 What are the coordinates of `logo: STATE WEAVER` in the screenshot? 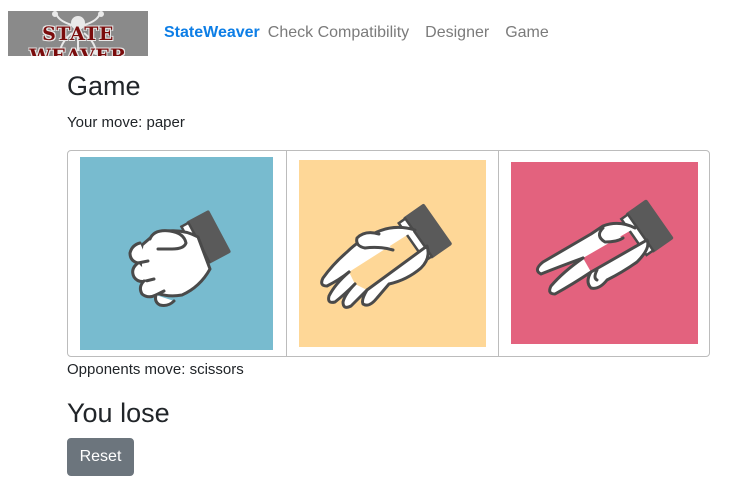 It's located at (78, 33).